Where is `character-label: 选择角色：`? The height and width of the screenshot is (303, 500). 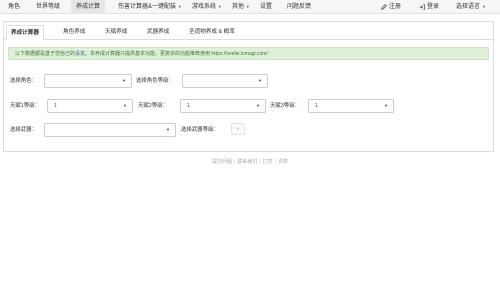
character-label: 选择角色： is located at coordinates (23, 81).